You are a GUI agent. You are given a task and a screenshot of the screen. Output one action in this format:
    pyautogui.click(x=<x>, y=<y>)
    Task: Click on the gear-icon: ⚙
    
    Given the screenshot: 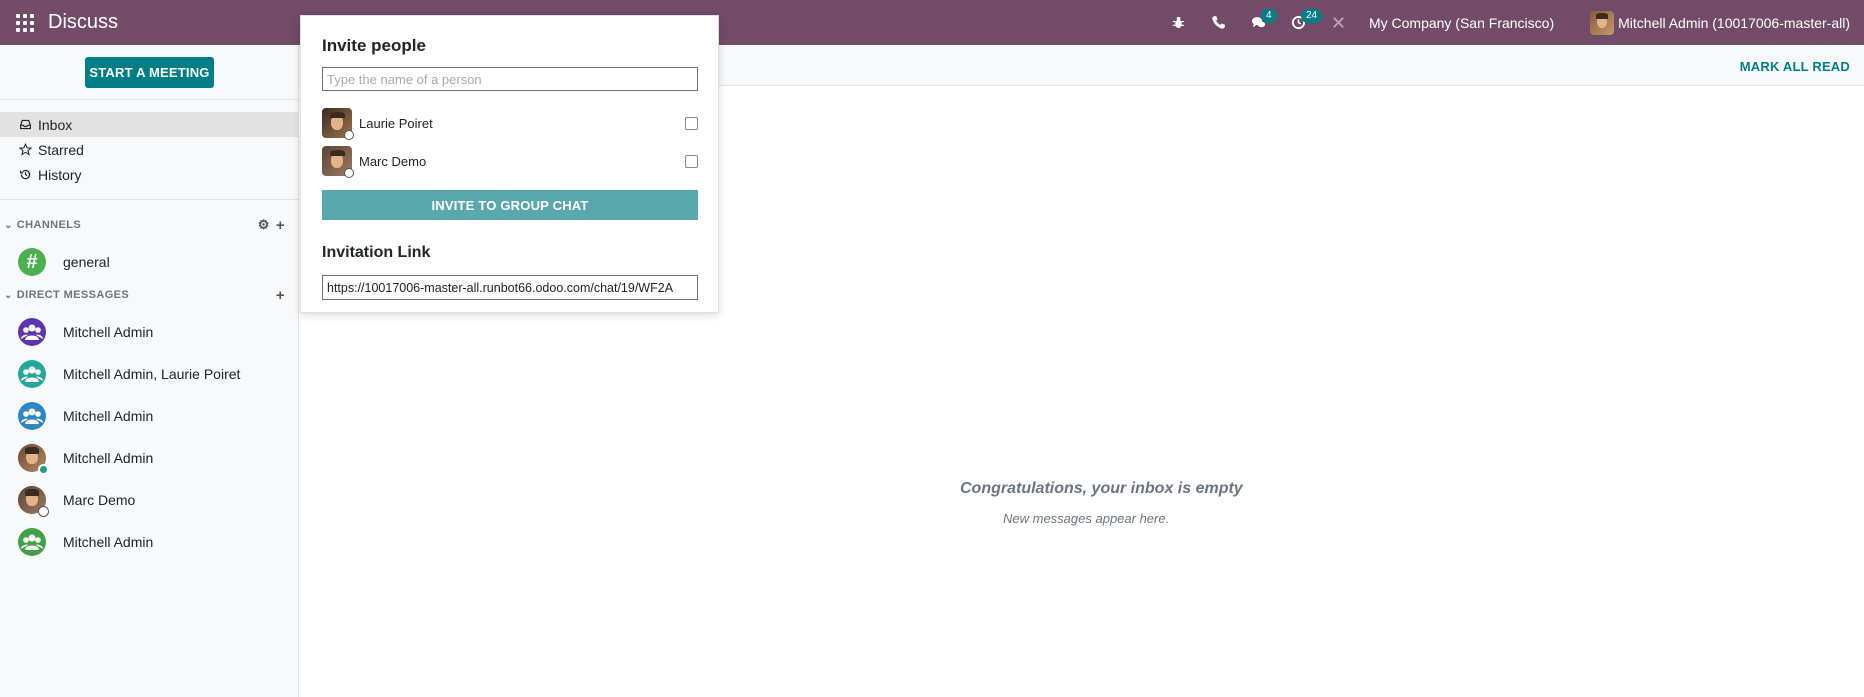 What is the action you would take?
    pyautogui.click(x=264, y=225)
    